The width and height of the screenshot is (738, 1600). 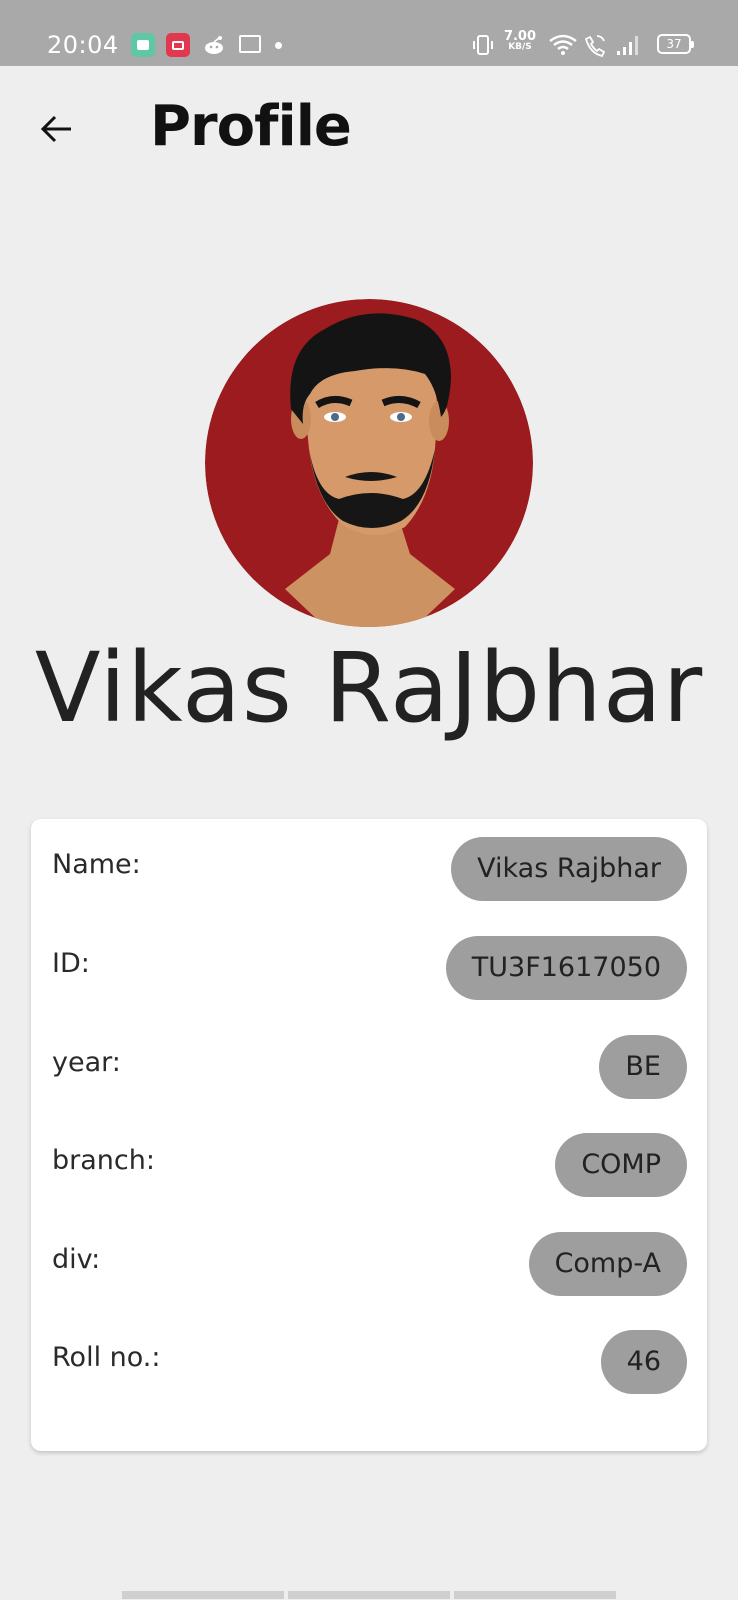 I want to click on chat-icon, so click(x=143, y=45).